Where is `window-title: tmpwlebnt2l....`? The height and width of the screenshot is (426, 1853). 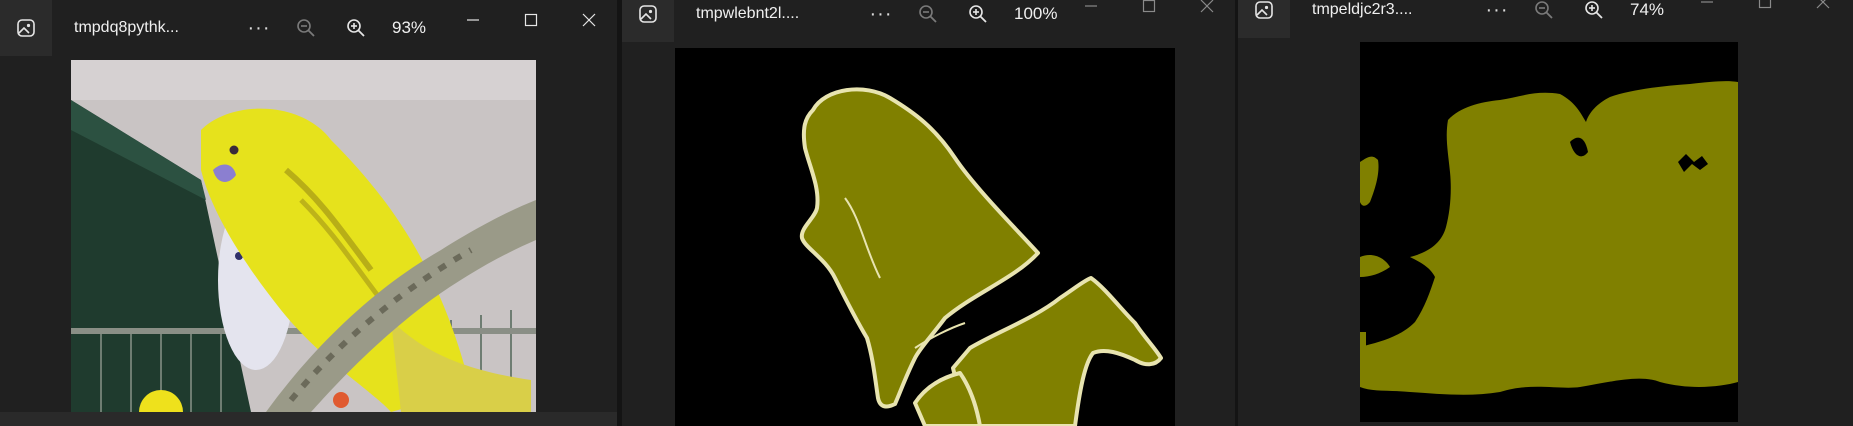 window-title: tmpwlebnt2l.... is located at coordinates (748, 13).